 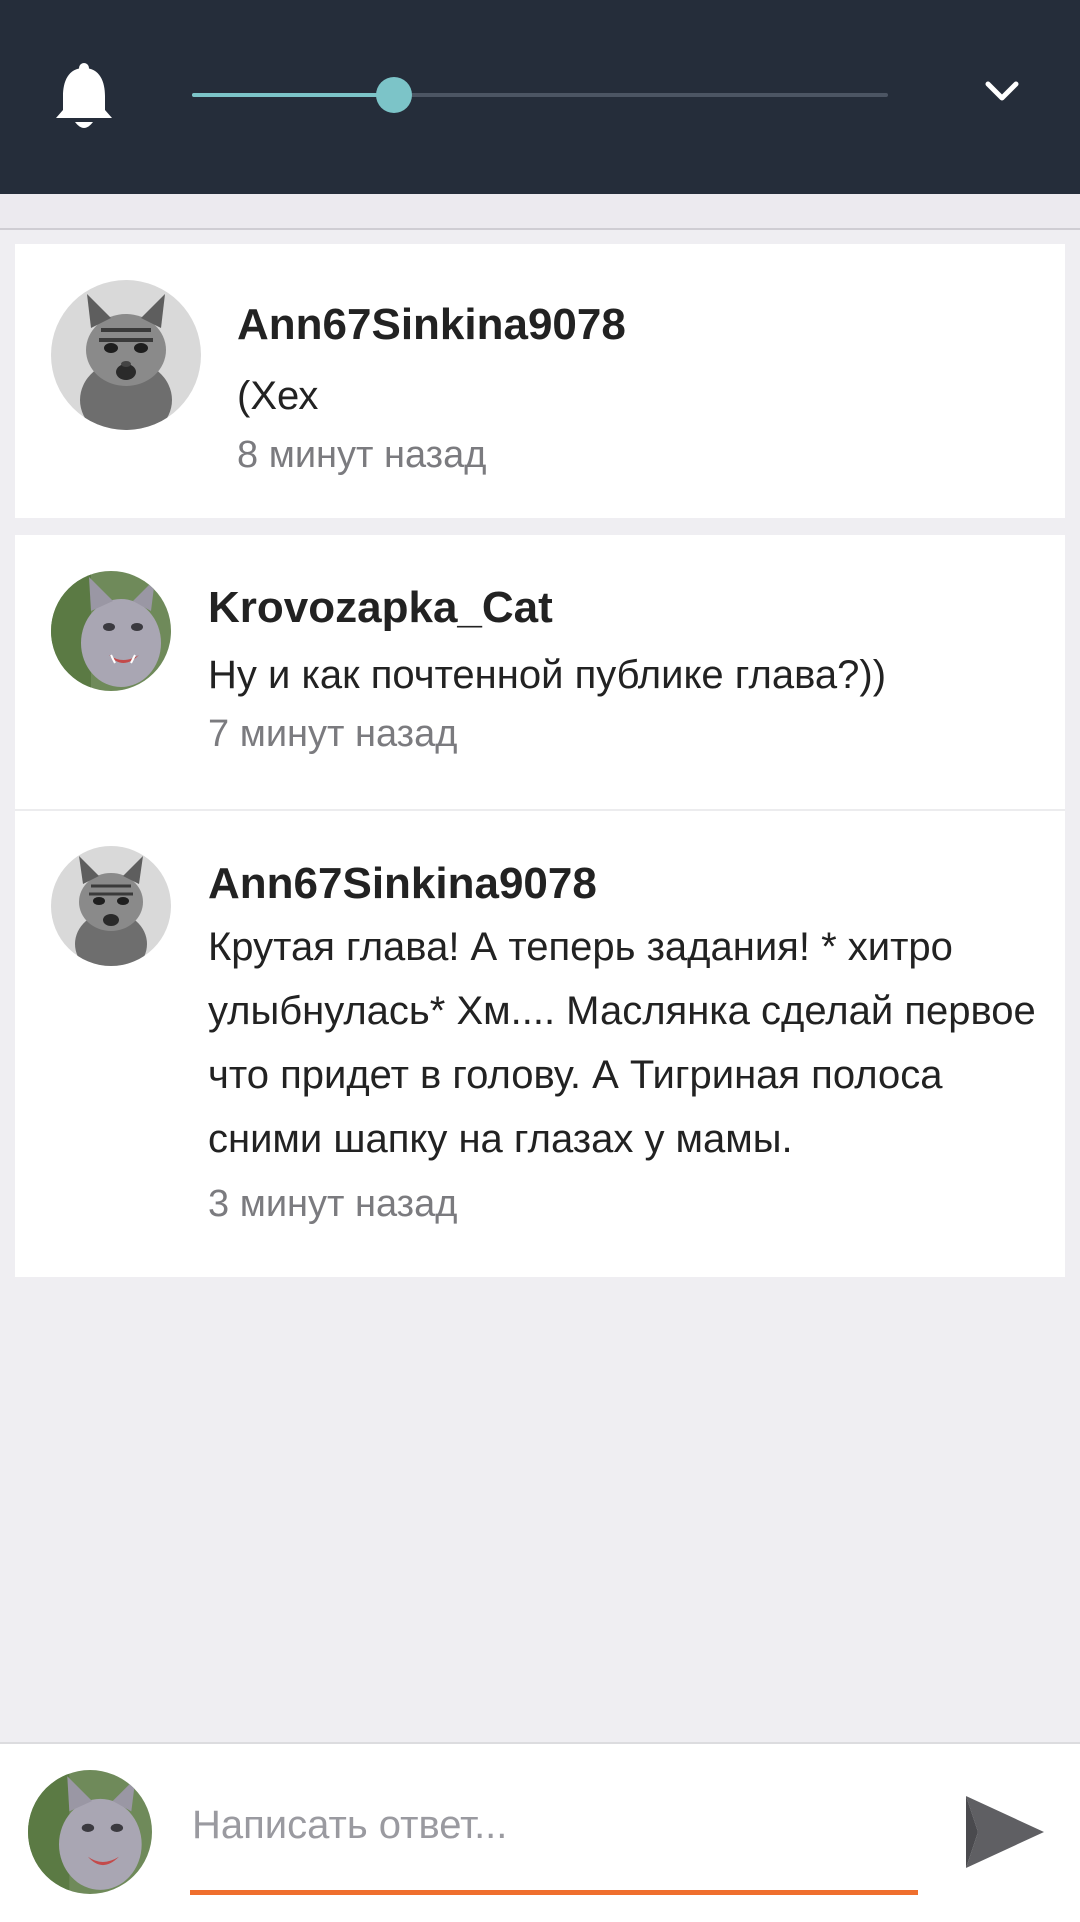 What do you see at coordinates (333, 734) in the screenshot?
I see `comment-time: 7 минут назад` at bounding box center [333, 734].